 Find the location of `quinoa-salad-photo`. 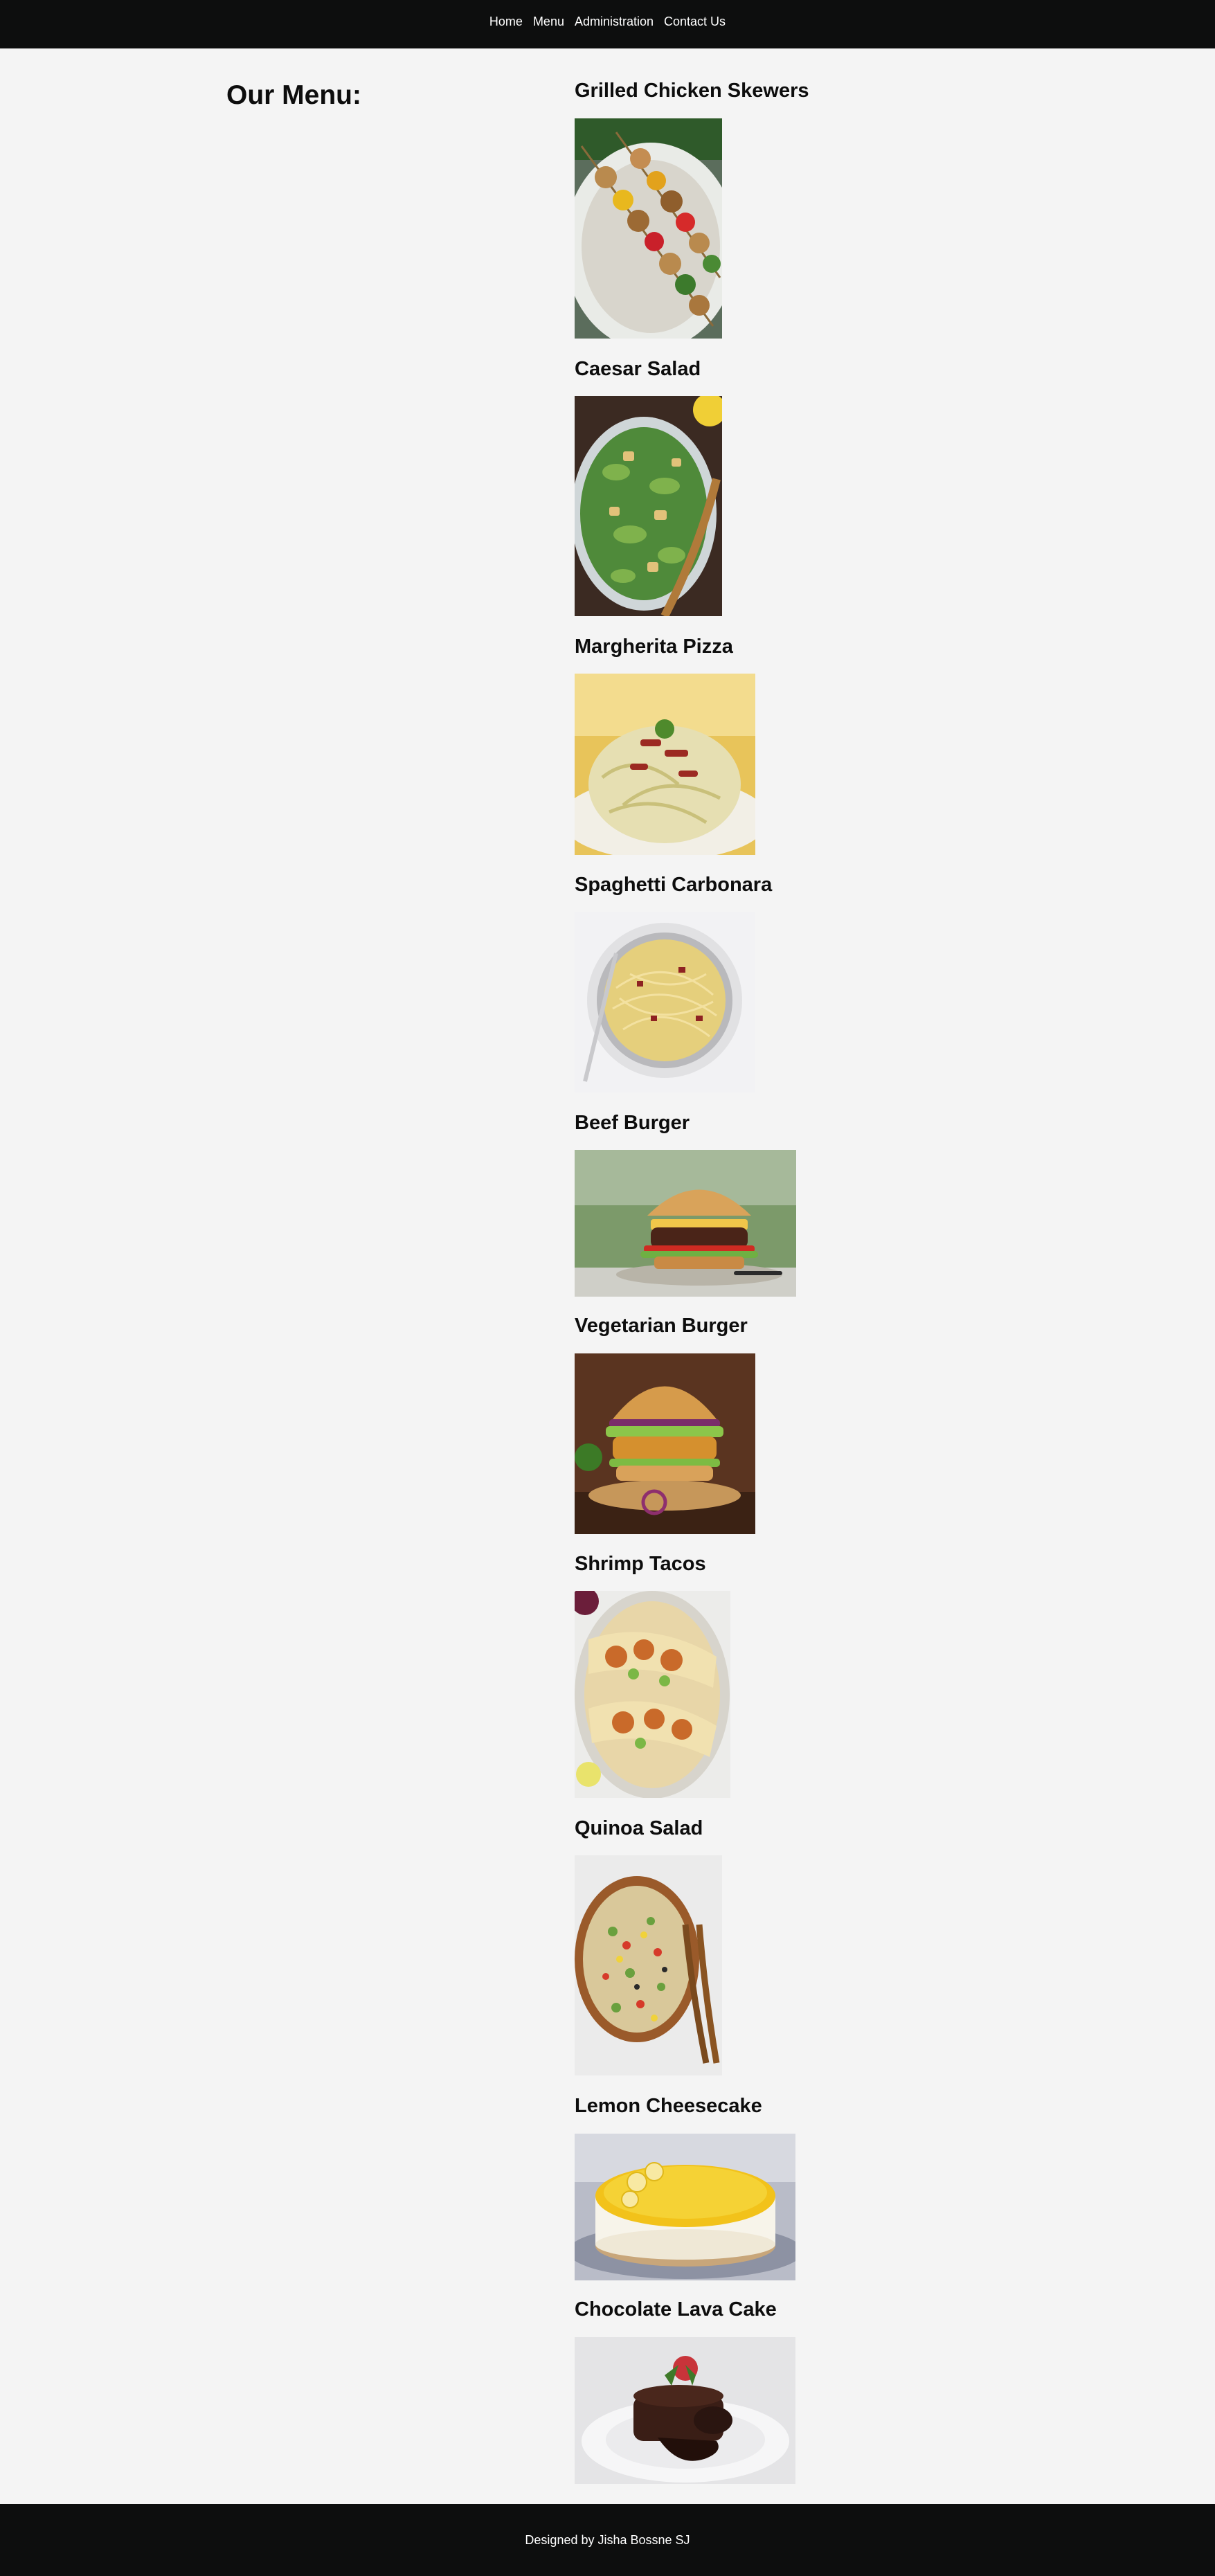

quinoa-salad-photo is located at coordinates (648, 1965).